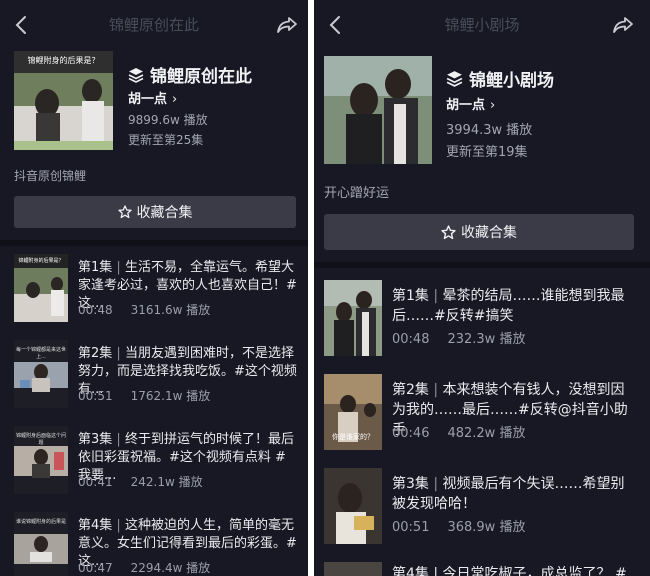 Image resolution: width=650 pixels, height=576 pixels. Describe the element at coordinates (353, 412) in the screenshot. I see `episode-thumbnail: 你是谁家的？` at that location.